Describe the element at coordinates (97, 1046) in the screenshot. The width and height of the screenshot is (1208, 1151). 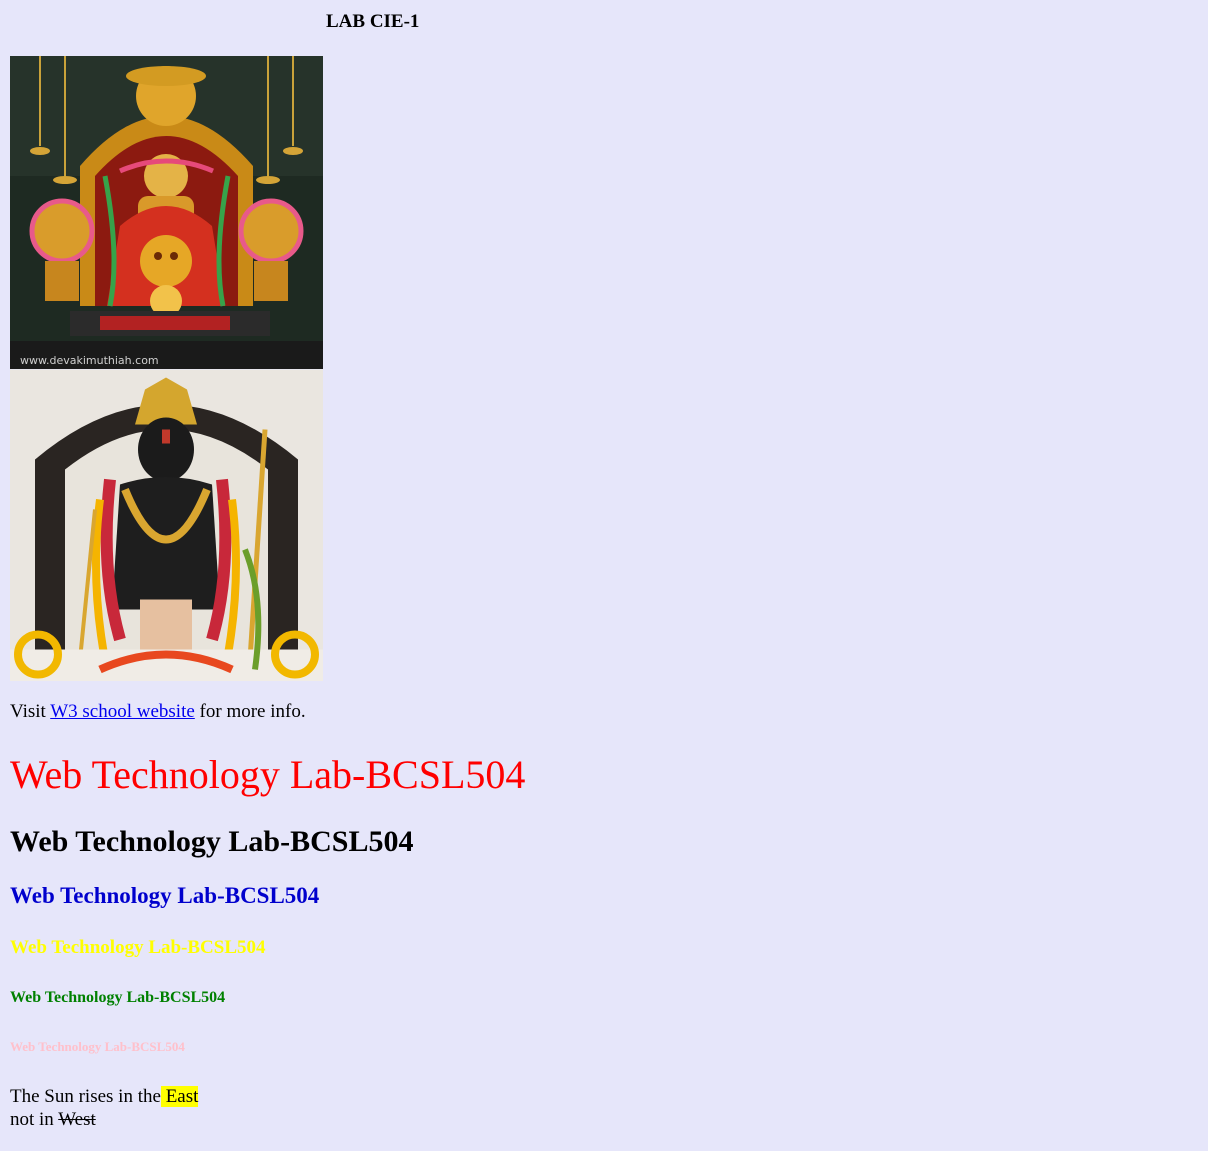
I see `heading-level-6: Web Technology Lab-BCSL504` at that location.